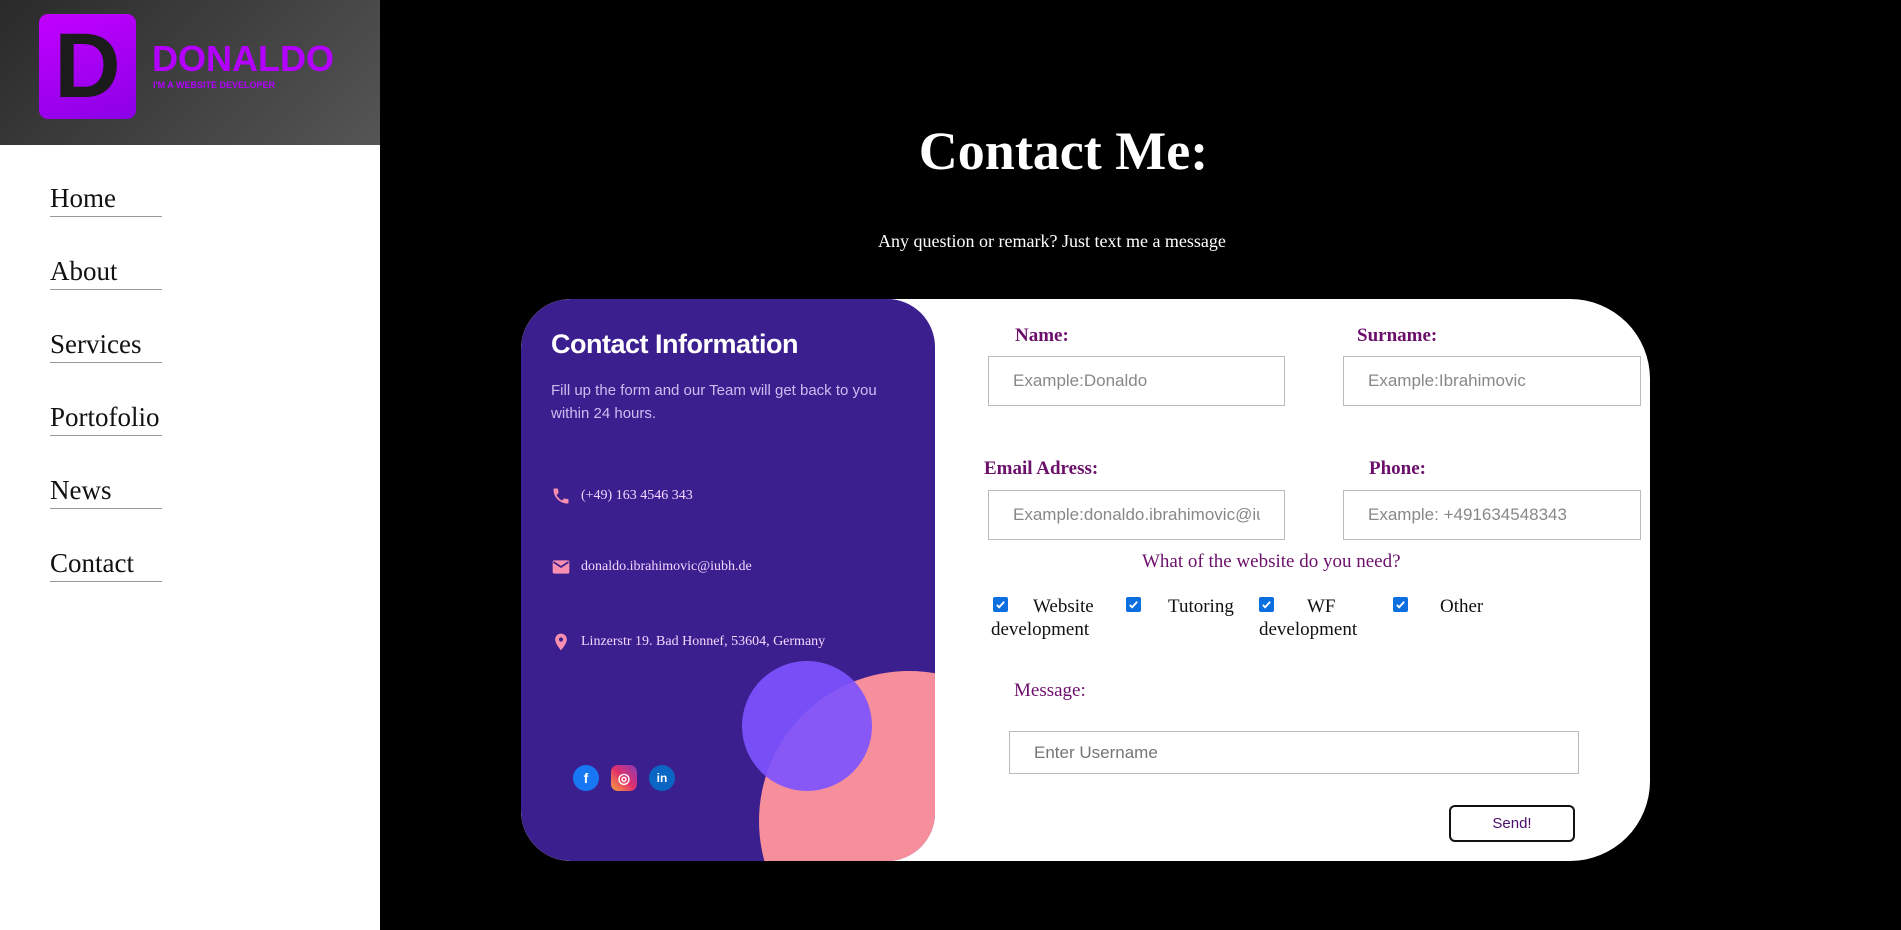 The height and width of the screenshot is (930, 1901). Describe the element at coordinates (1492, 381) in the screenshot. I see `surname-input` at that location.